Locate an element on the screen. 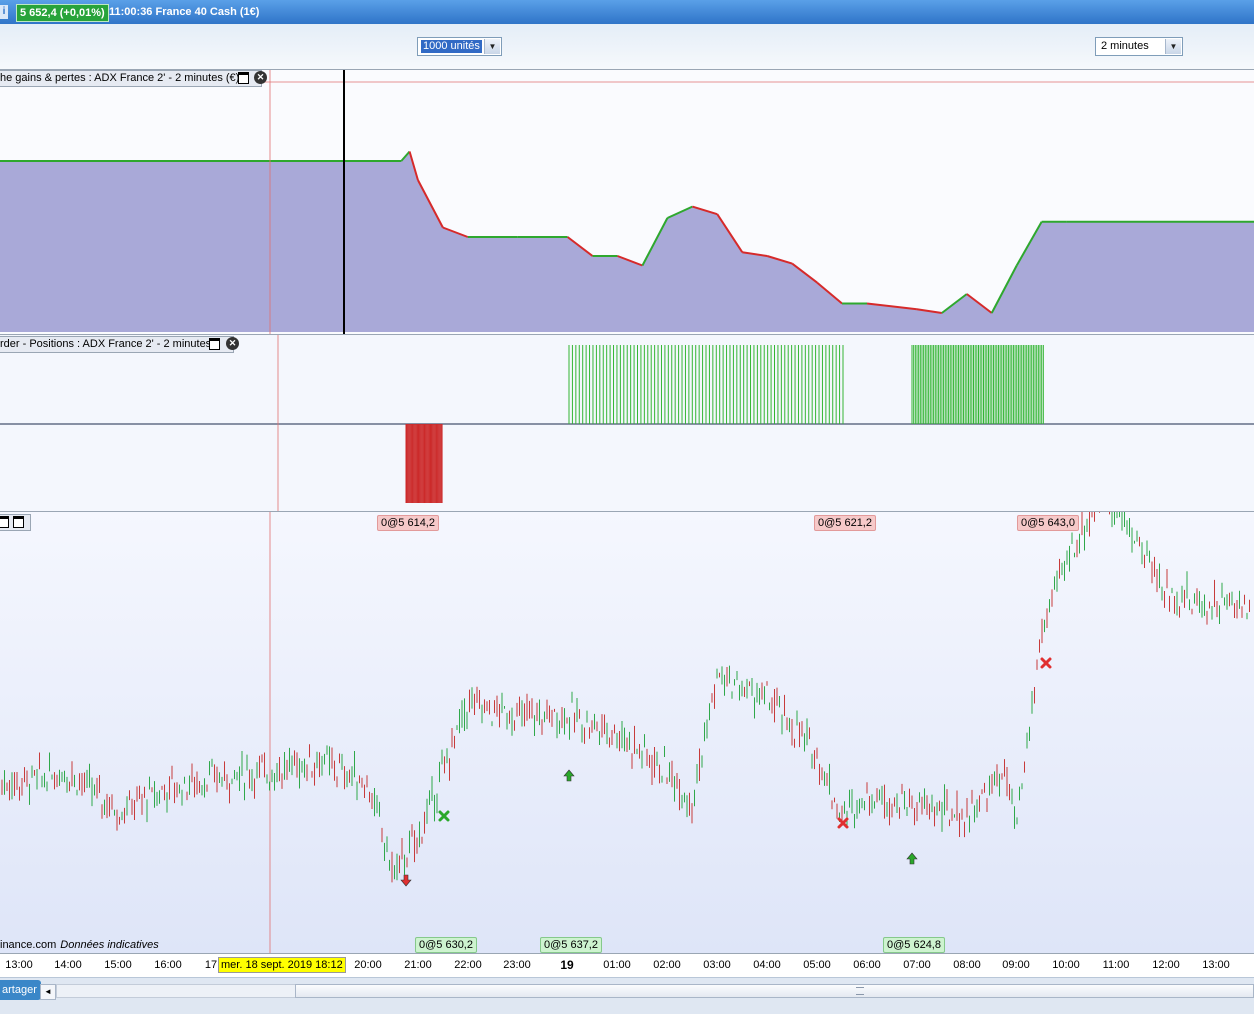  statusbar: artager ◄ is located at coordinates (627, 995).